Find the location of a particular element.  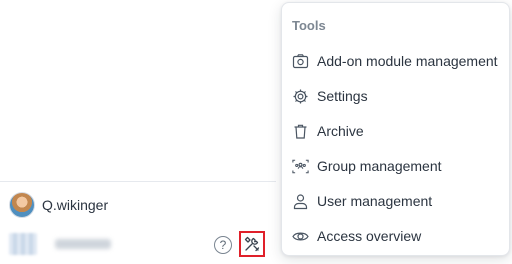

group-icon is located at coordinates (300, 166).